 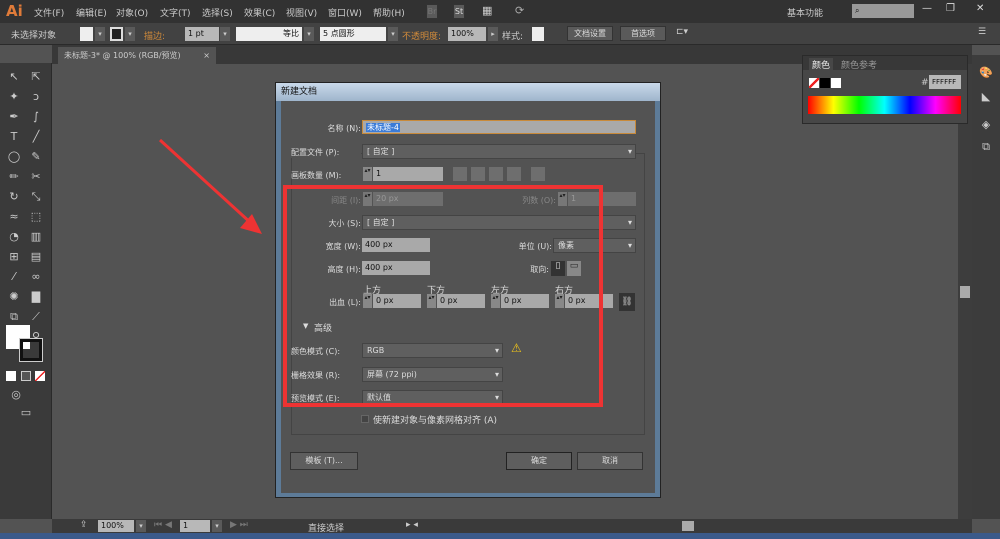 I want to click on white-swatch, so click(x=836, y=83).